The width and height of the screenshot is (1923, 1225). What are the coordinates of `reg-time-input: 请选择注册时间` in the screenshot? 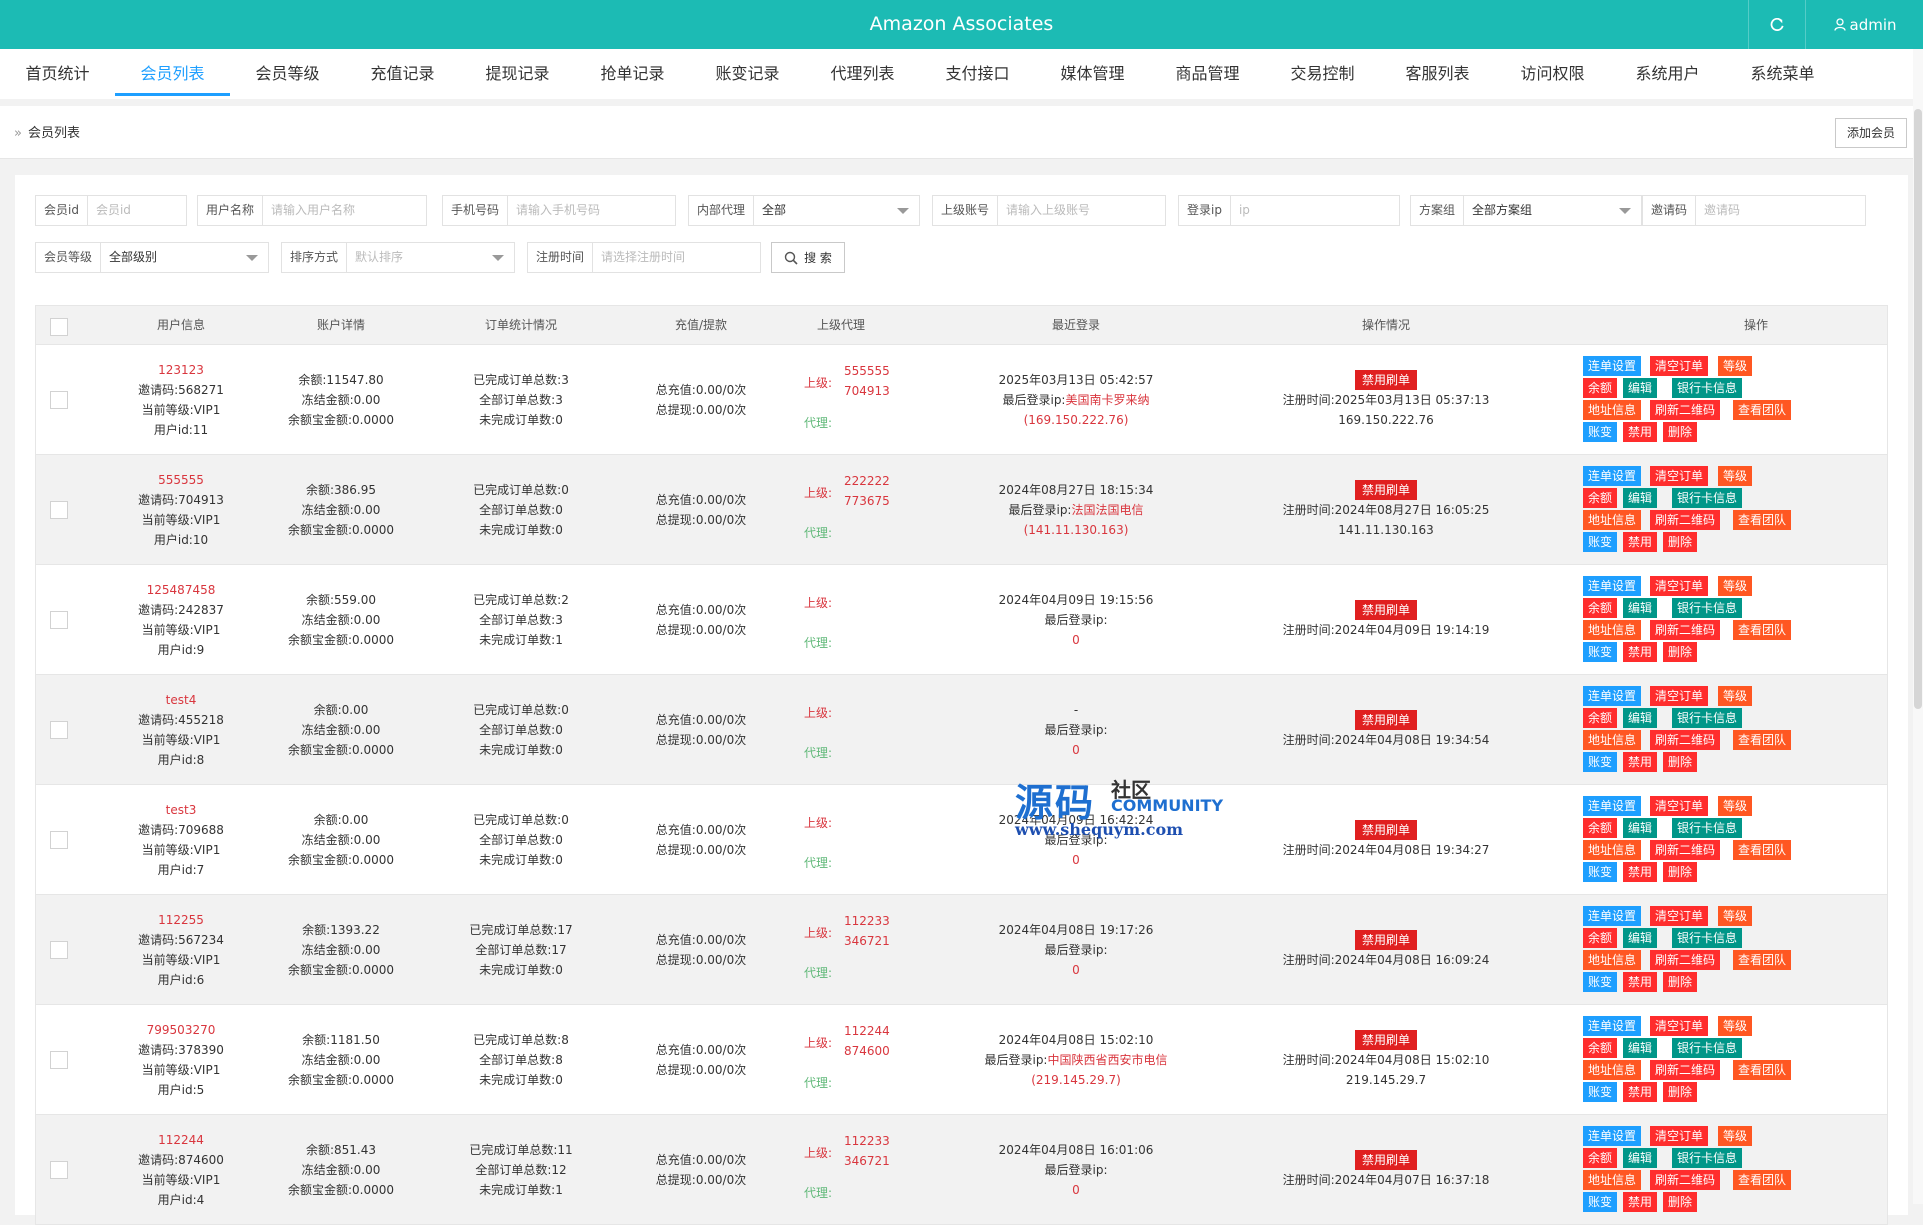 It's located at (676, 257).